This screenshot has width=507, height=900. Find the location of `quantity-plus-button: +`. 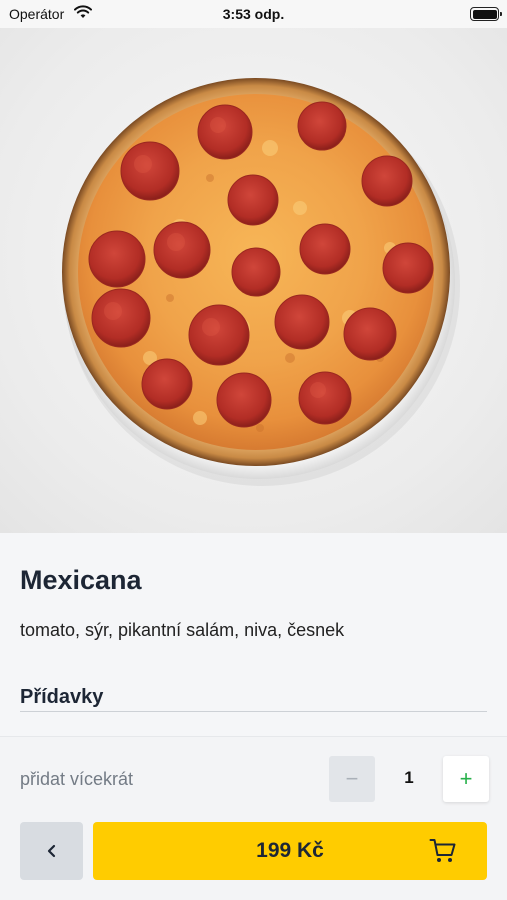

quantity-plus-button: + is located at coordinates (466, 779).